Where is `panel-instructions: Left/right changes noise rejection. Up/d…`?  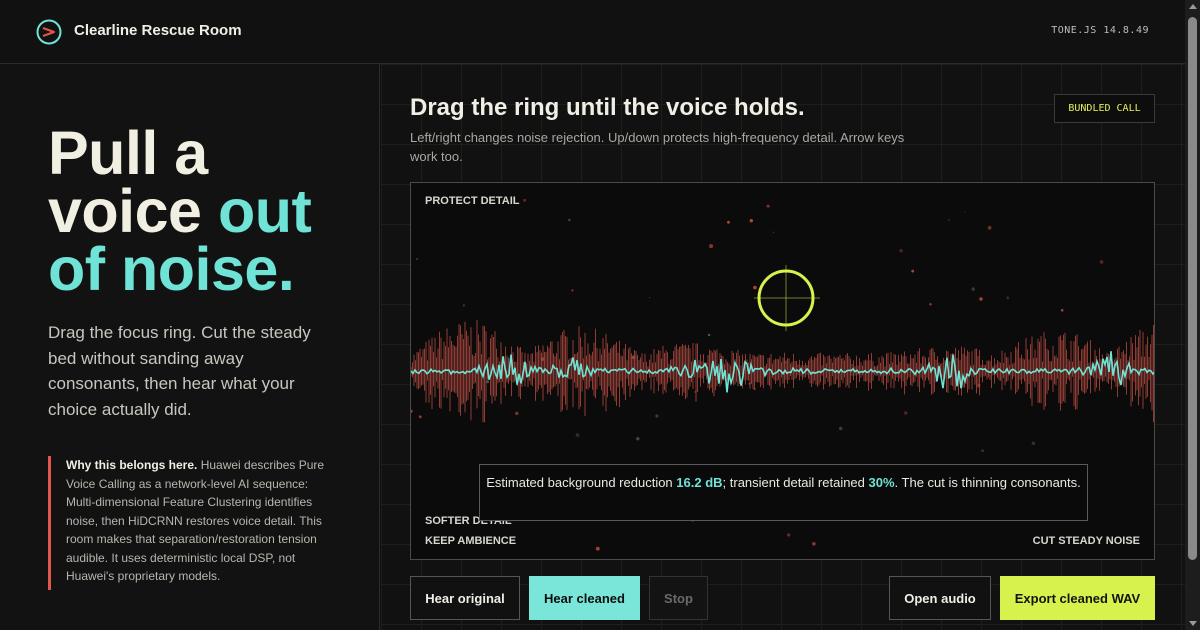 panel-instructions: Left/right changes noise rejection. Up/d… is located at coordinates (657, 147).